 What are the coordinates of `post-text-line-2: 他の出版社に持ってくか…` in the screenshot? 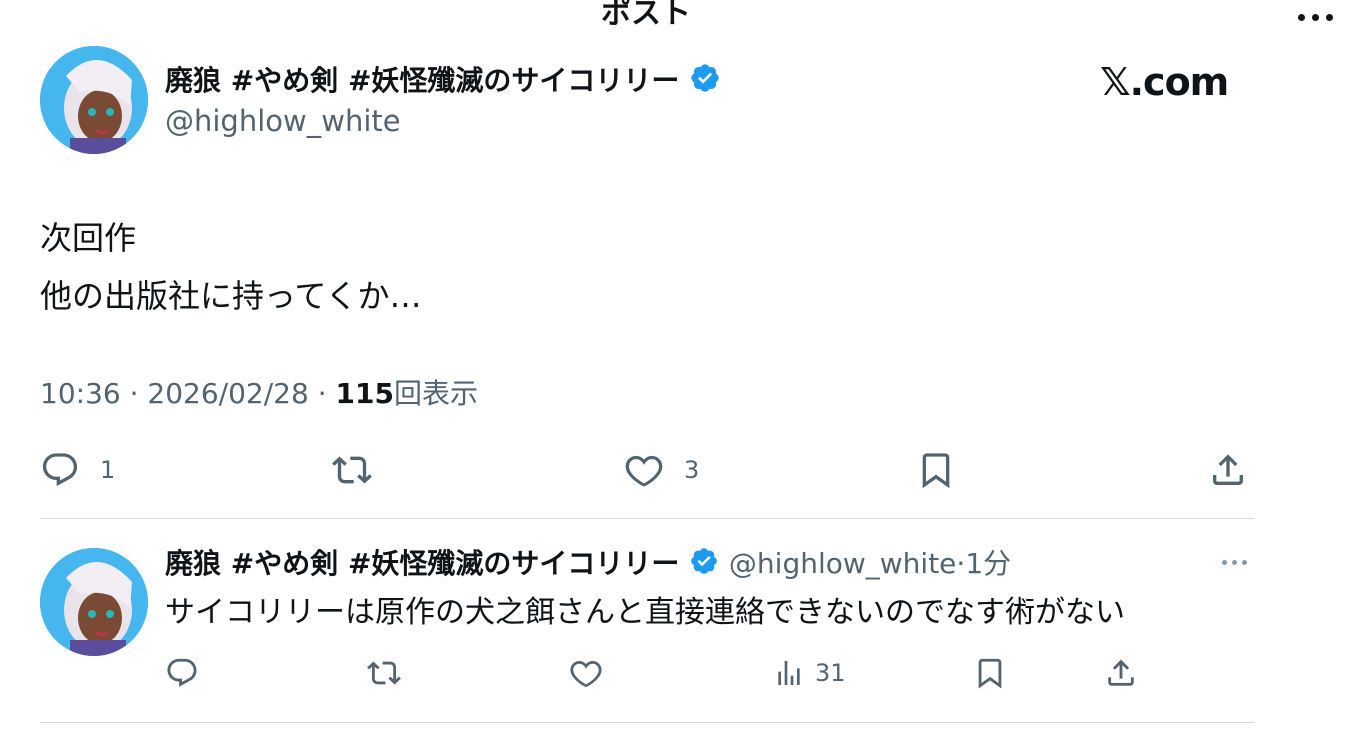 It's located at (231, 296).